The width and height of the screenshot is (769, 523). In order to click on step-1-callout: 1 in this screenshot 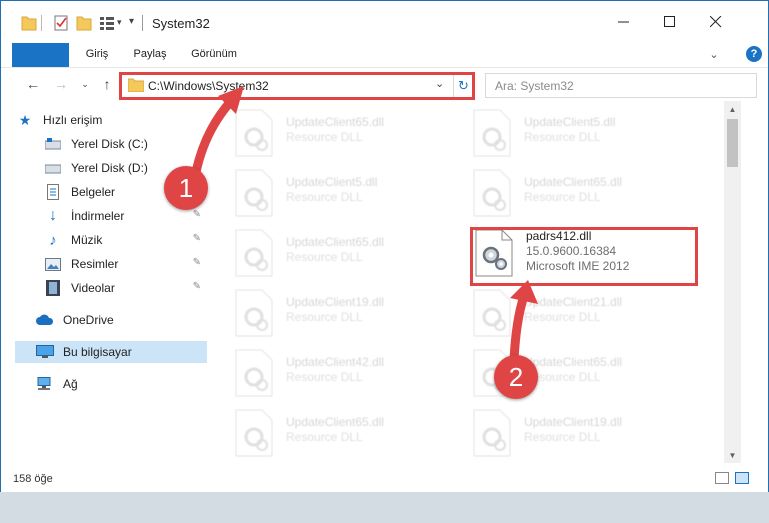, I will do `click(186, 188)`.